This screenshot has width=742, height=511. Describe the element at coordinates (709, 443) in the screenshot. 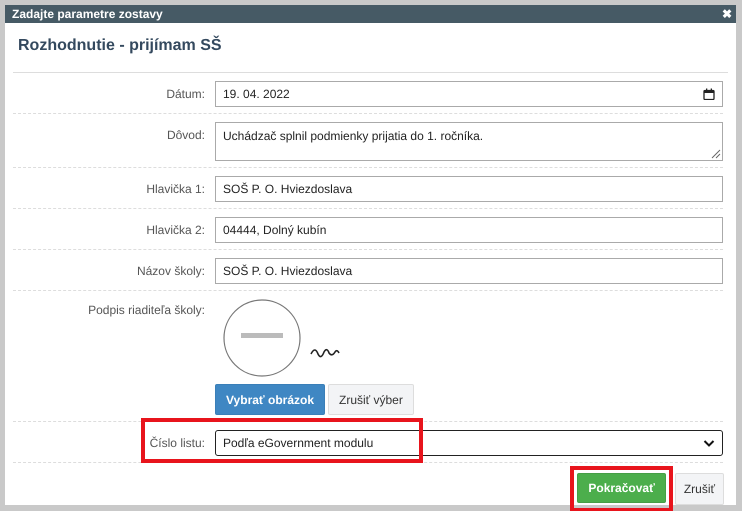

I see `chevron-down-icon` at that location.